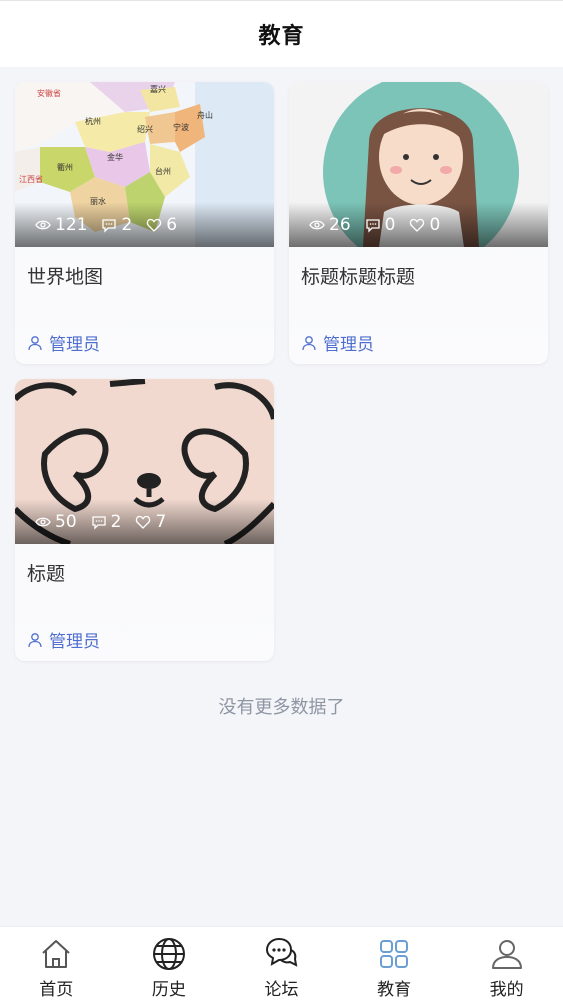  I want to click on likes-stat: 0, so click(424, 225).